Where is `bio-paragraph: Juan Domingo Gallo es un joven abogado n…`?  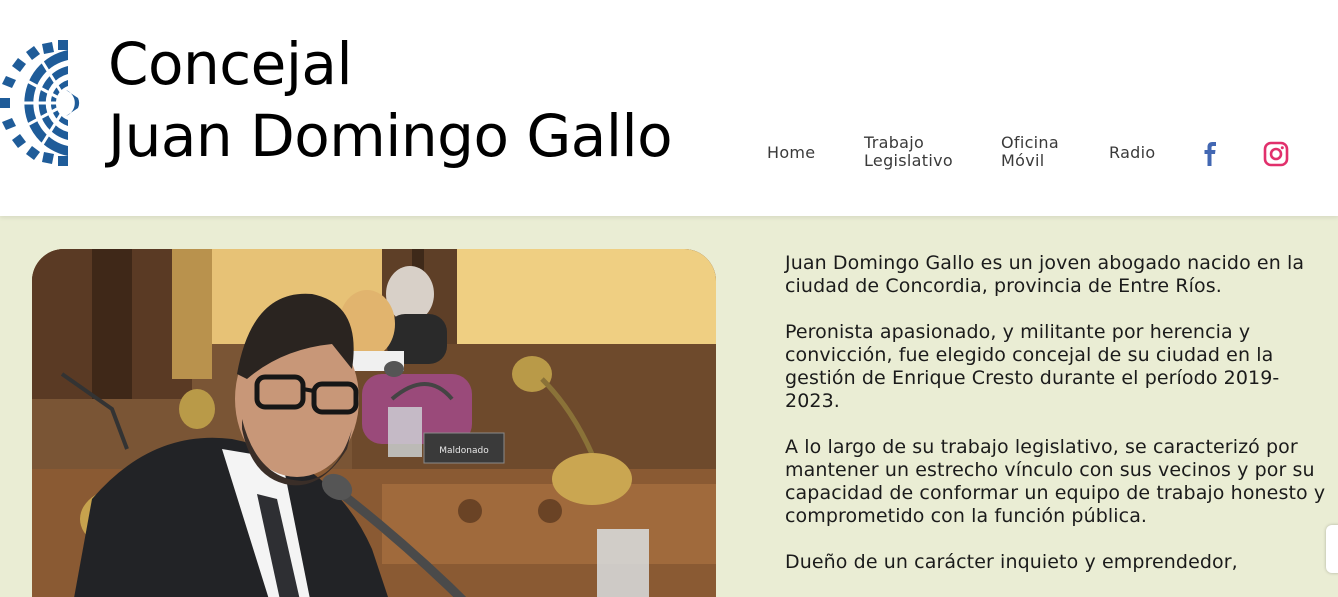 bio-paragraph: Juan Domingo Gallo es un joven abogado n… is located at coordinates (1045, 274).